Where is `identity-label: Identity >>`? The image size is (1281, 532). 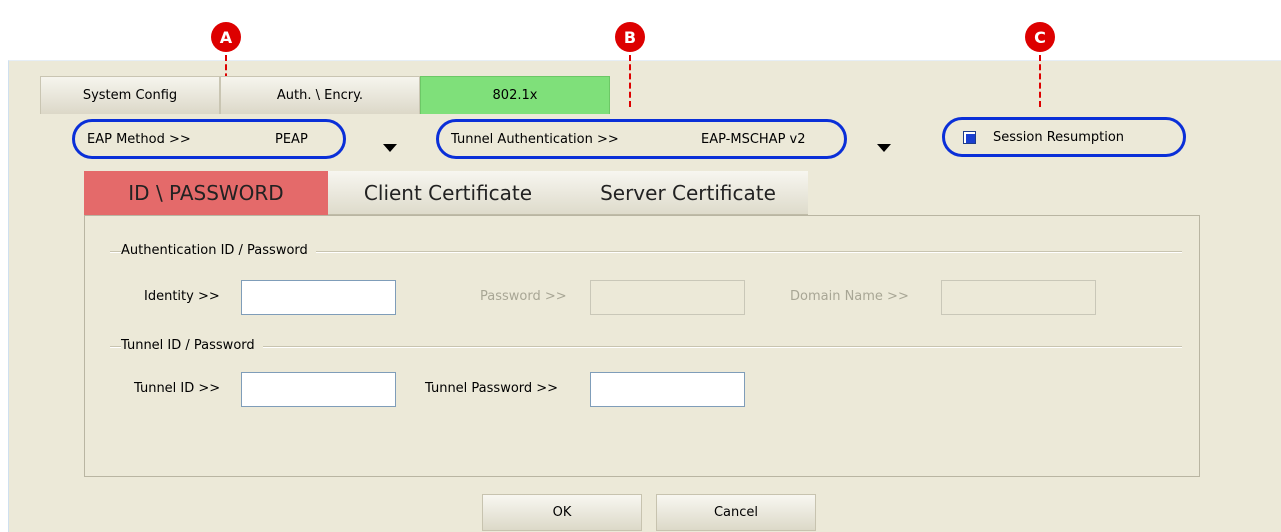
identity-label: Identity >> is located at coordinates (182, 296).